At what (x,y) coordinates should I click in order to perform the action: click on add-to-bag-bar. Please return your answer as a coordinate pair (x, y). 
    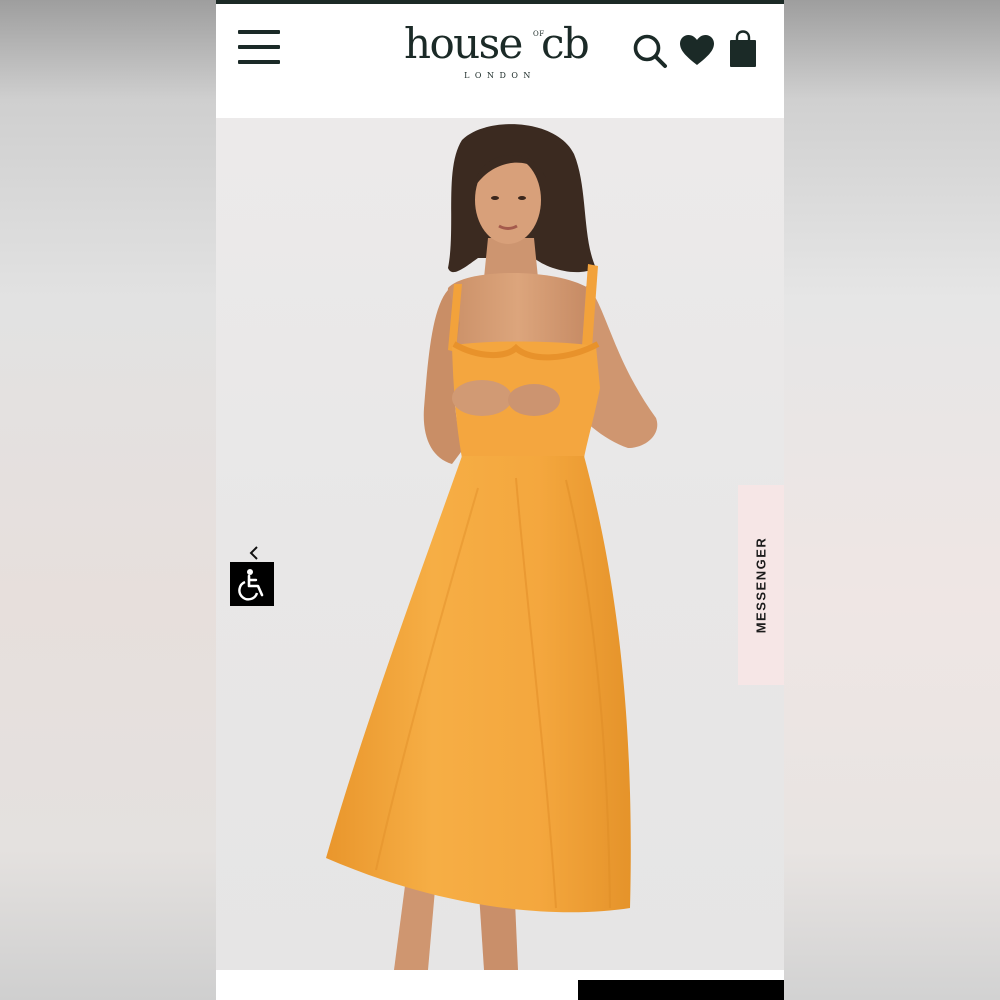
    Looking at the image, I should click on (681, 990).